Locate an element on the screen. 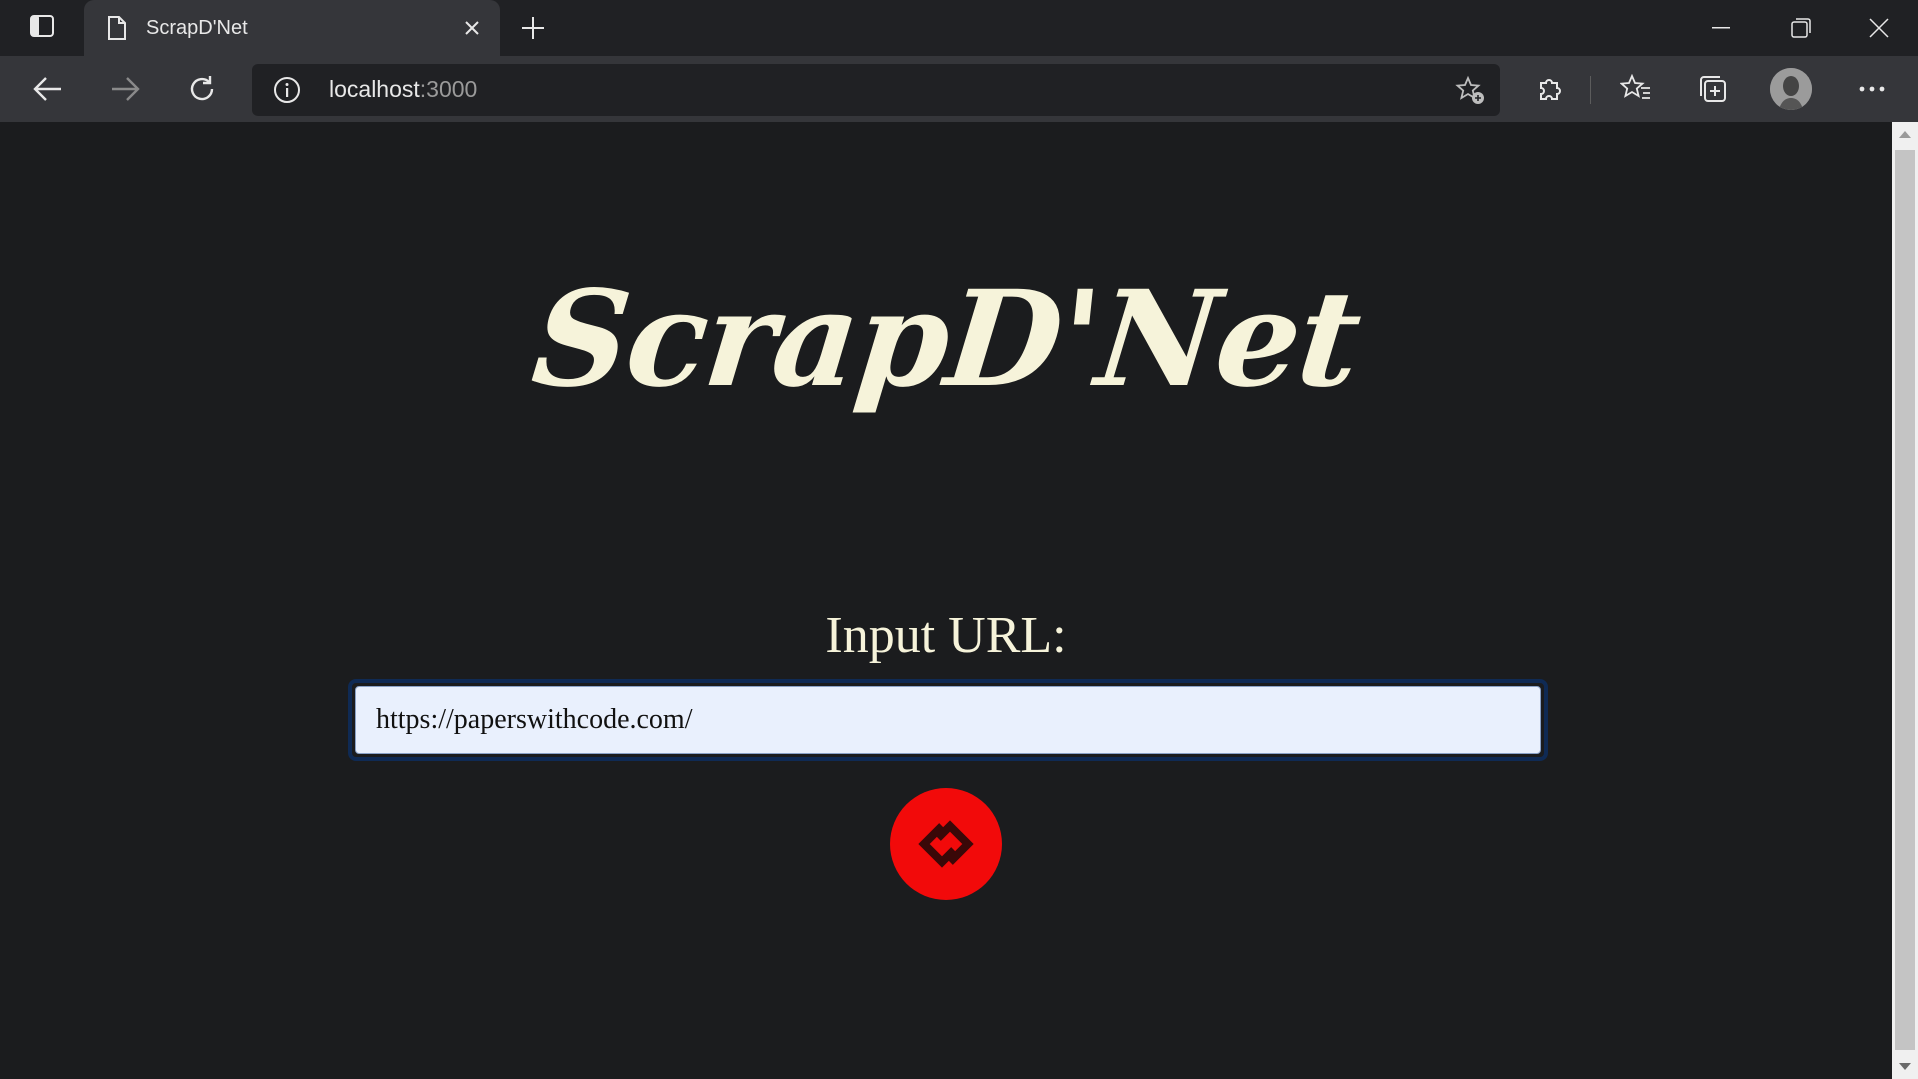  close-tab-button is located at coordinates (472, 28).